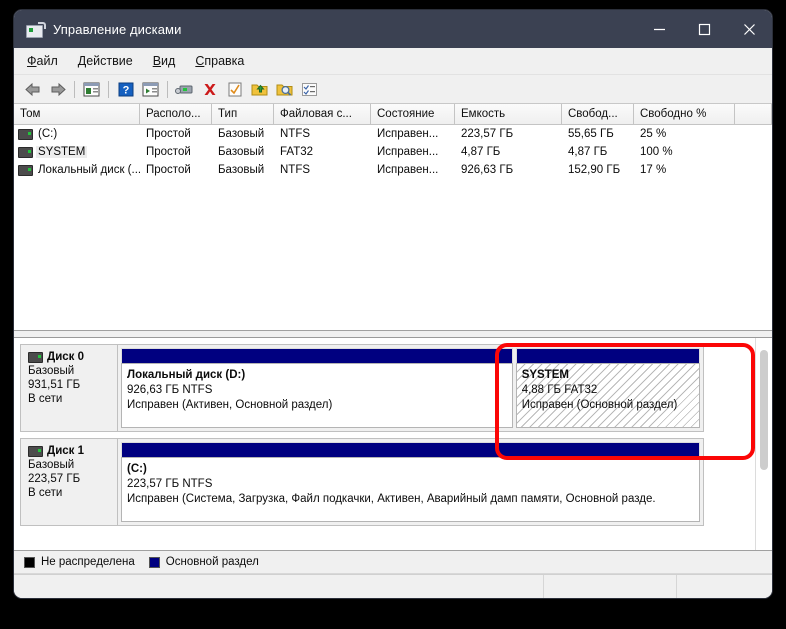 The image size is (786, 629). I want to click on volume-cell-capacity: 223,57 ГБ, so click(487, 134).